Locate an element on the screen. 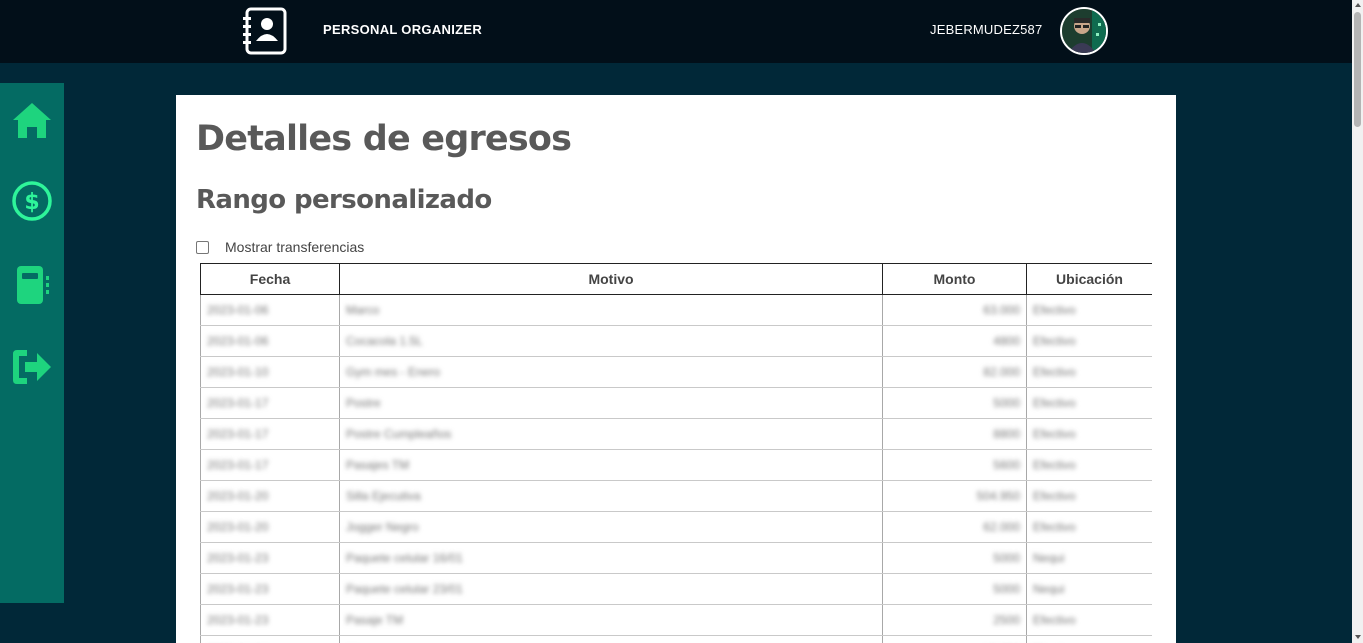 The image size is (1363, 643). cell-fecha: 2023-01-10 is located at coordinates (270, 372).